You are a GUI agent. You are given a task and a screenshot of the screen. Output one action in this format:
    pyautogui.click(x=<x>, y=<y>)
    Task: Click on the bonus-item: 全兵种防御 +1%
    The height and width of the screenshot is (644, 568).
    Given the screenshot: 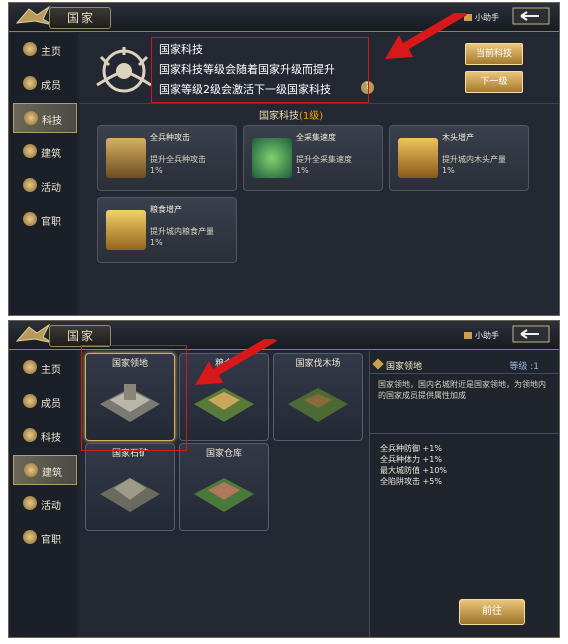 What is the action you would take?
    pyautogui.click(x=411, y=448)
    